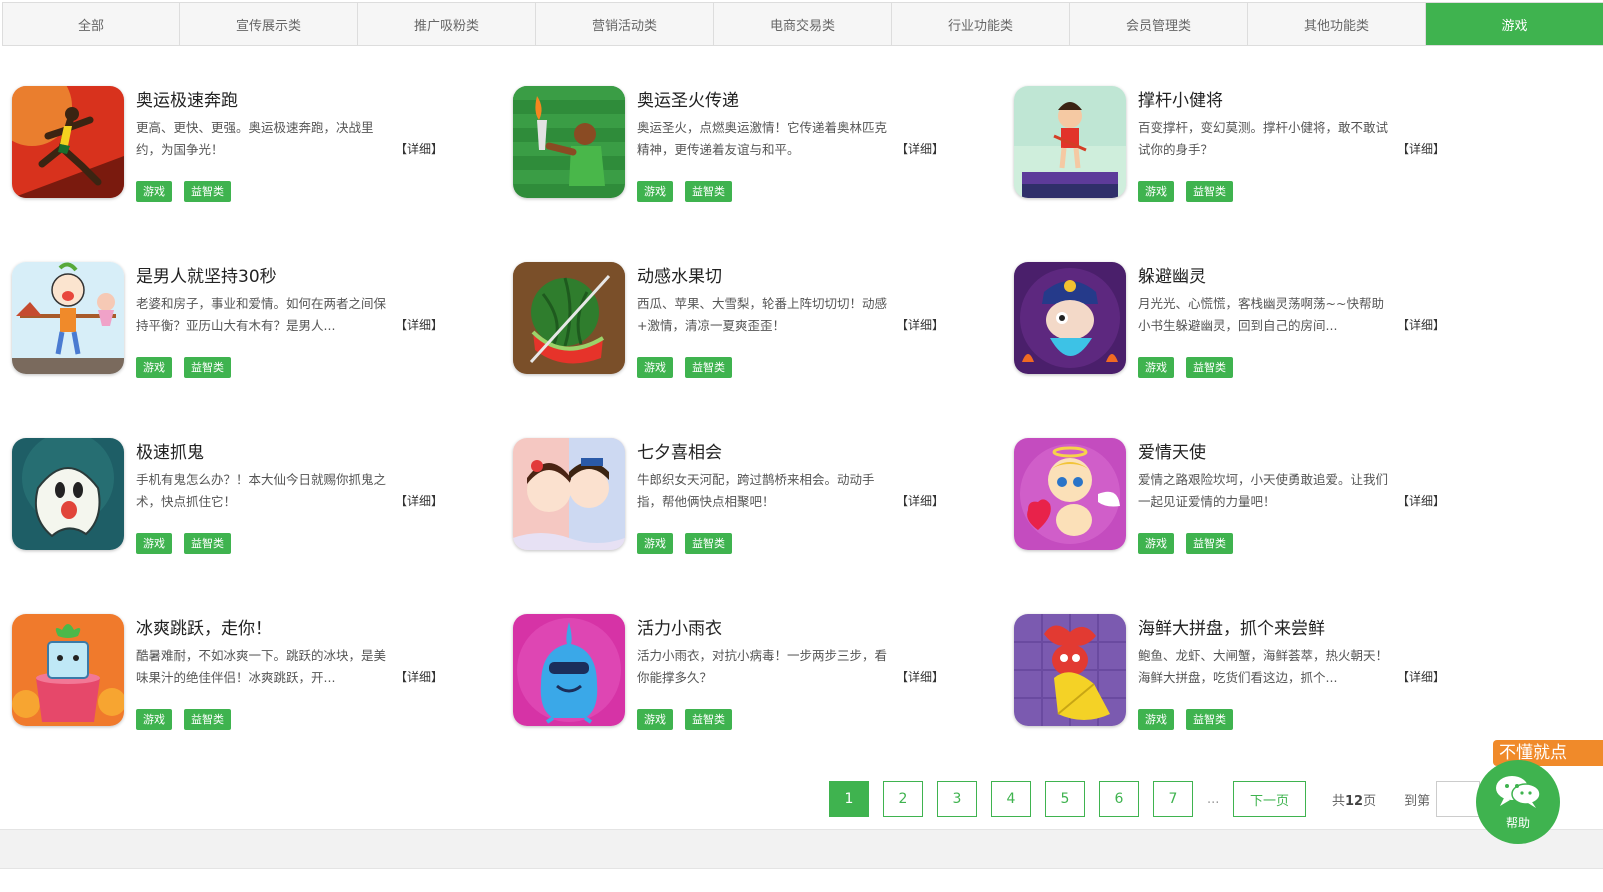 The width and height of the screenshot is (1603, 892). What do you see at coordinates (1119, 799) in the screenshot?
I see `page-6-button: 6` at bounding box center [1119, 799].